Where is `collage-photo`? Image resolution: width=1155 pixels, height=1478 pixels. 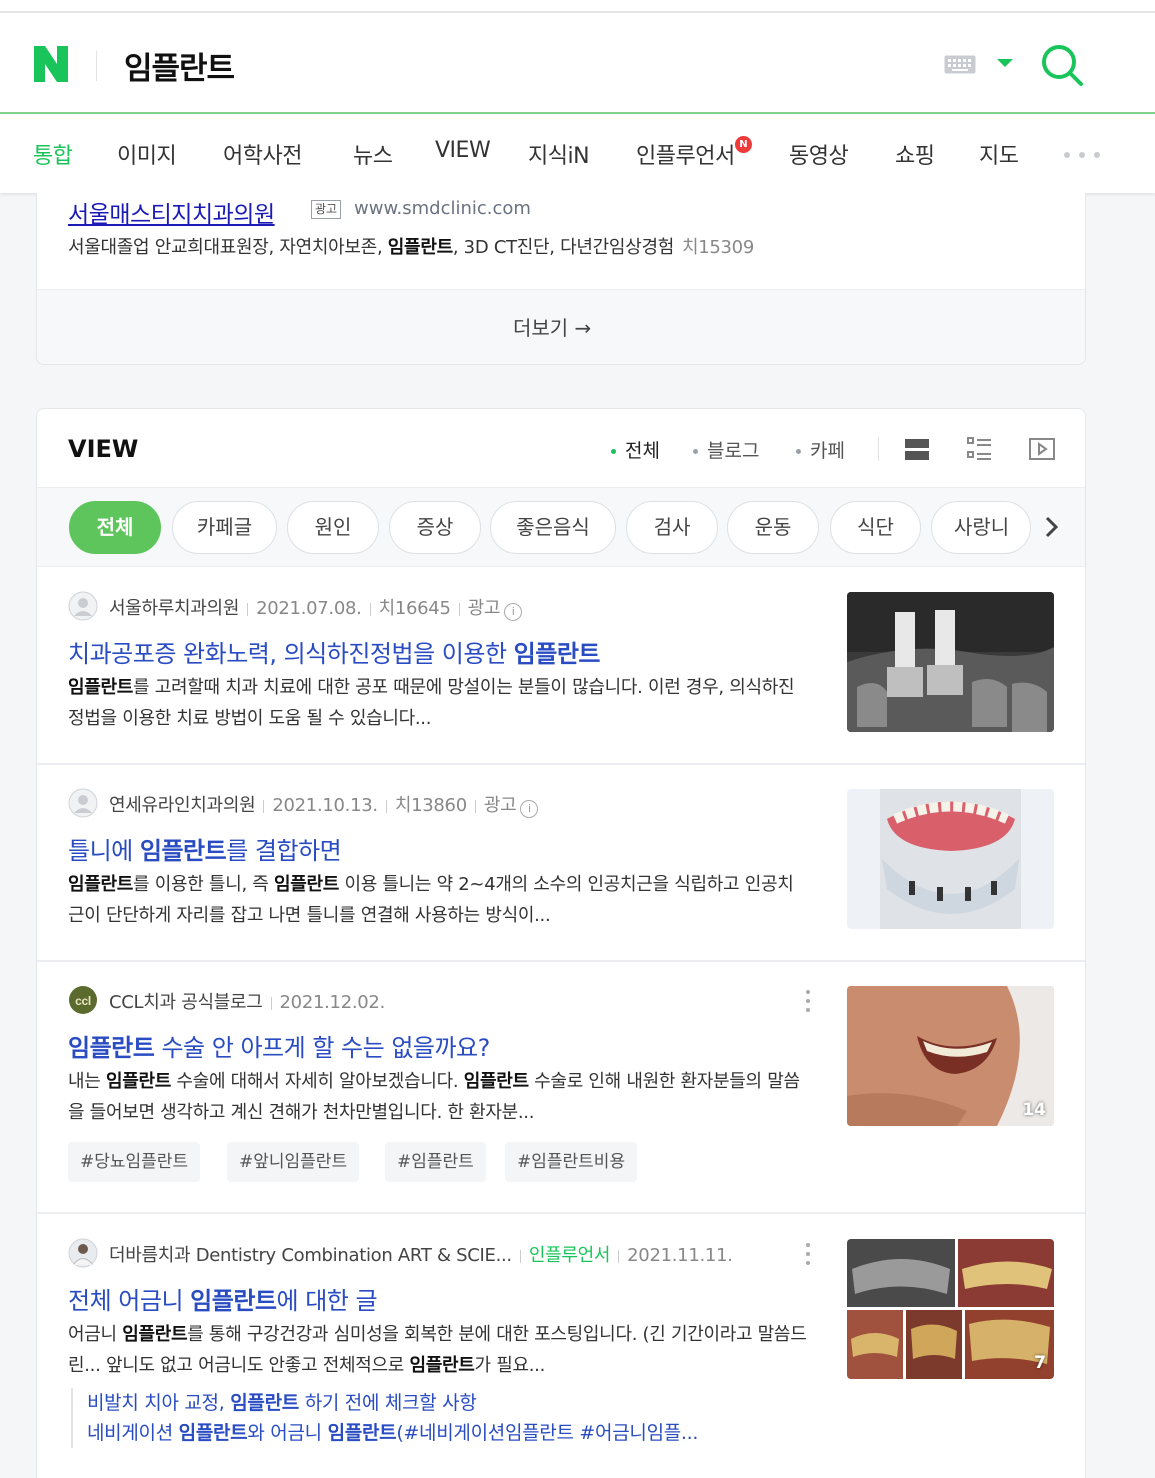 collage-photo is located at coordinates (950, 1309).